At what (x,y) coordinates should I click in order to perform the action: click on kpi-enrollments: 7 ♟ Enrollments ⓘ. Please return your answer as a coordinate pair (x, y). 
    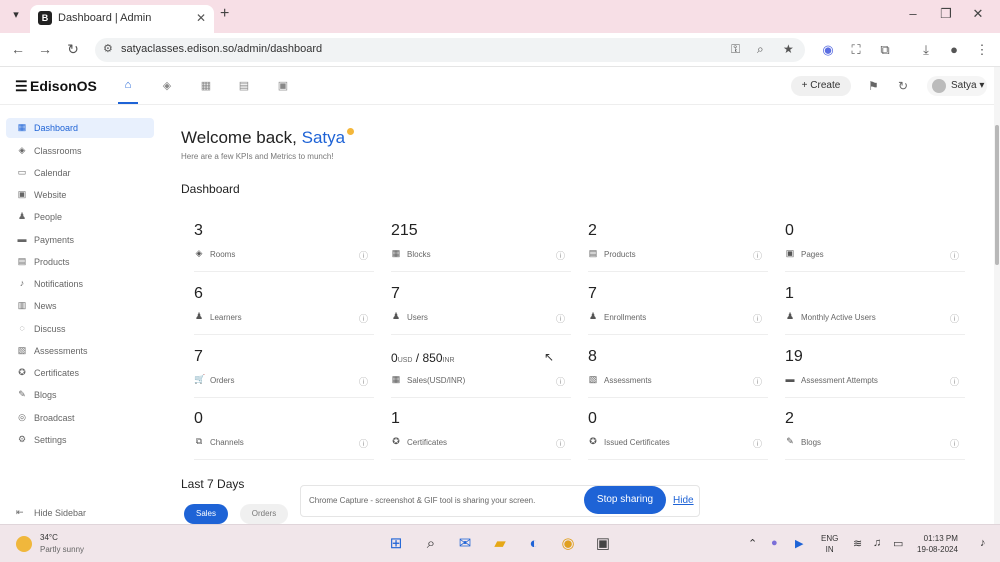
    Looking at the image, I should click on (678, 310).